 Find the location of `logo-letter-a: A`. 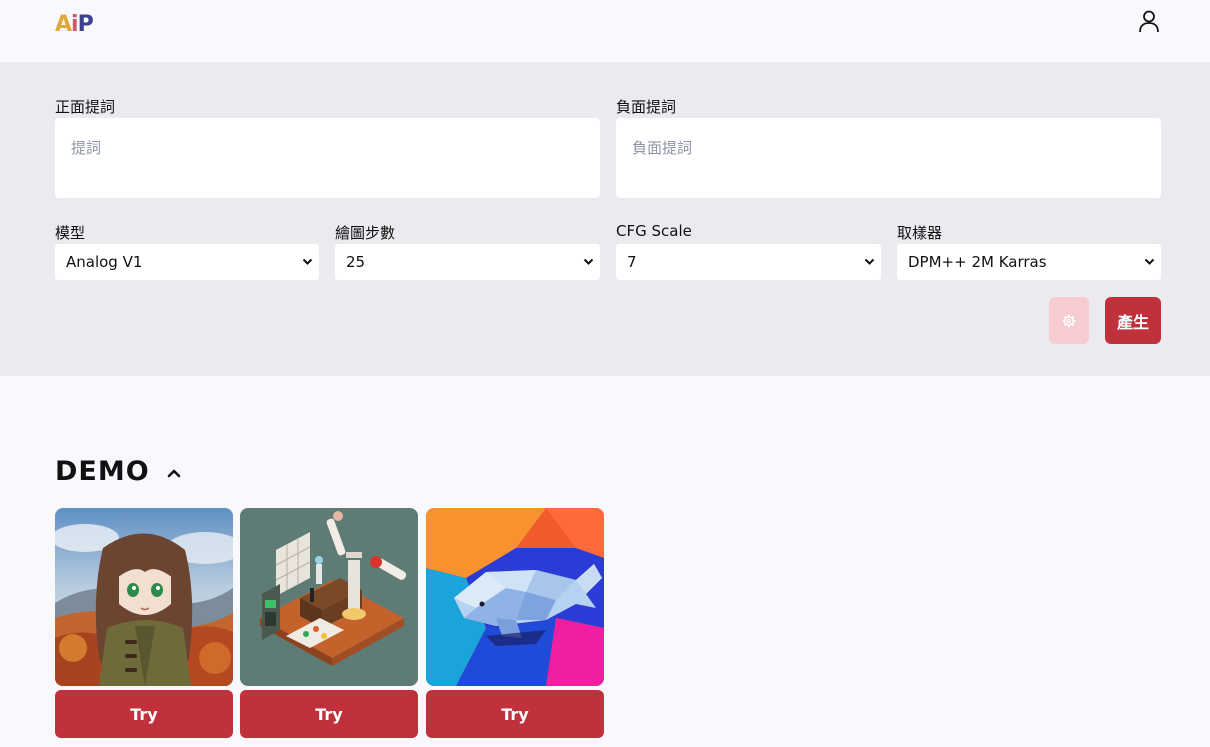

logo-letter-a: A is located at coordinates (63, 24).